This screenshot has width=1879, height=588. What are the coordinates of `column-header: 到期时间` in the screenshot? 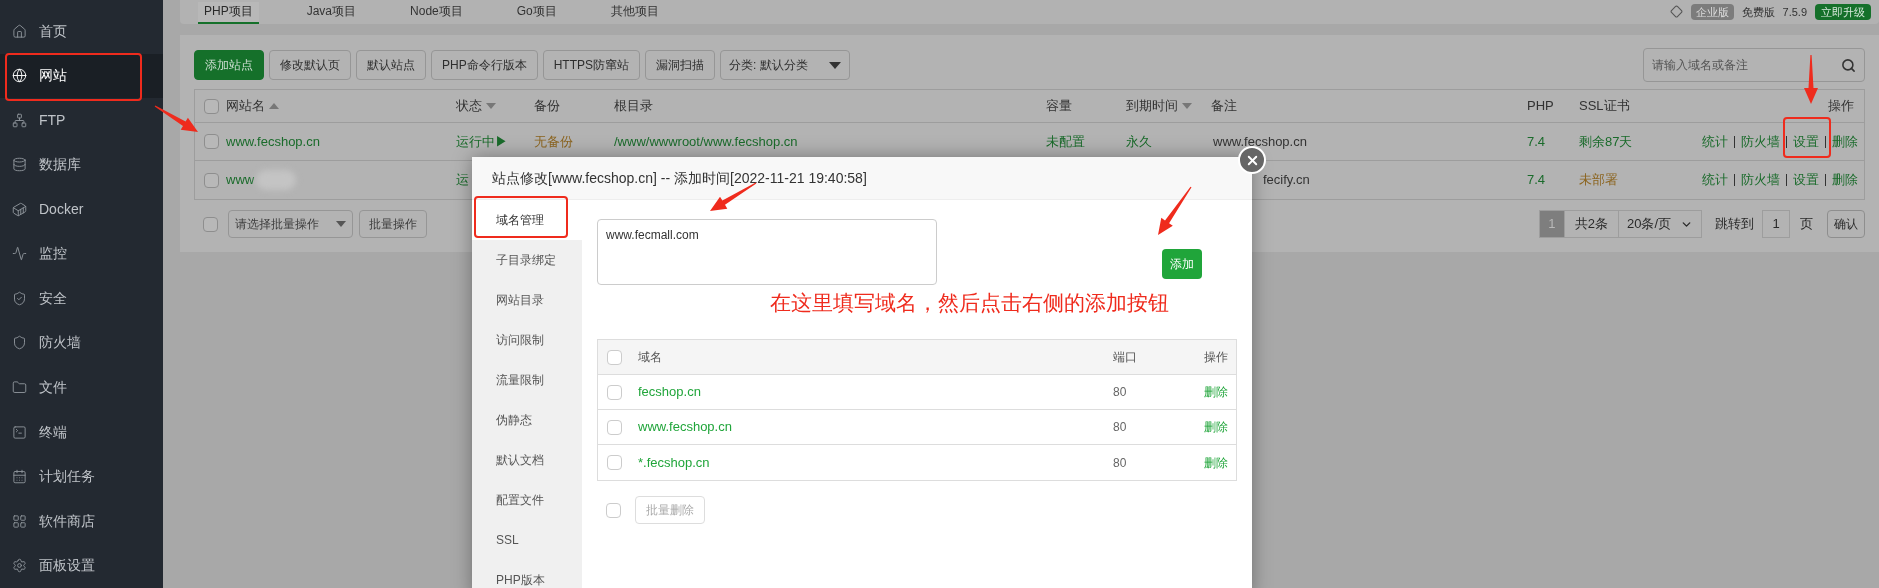 It's located at (1152, 106).